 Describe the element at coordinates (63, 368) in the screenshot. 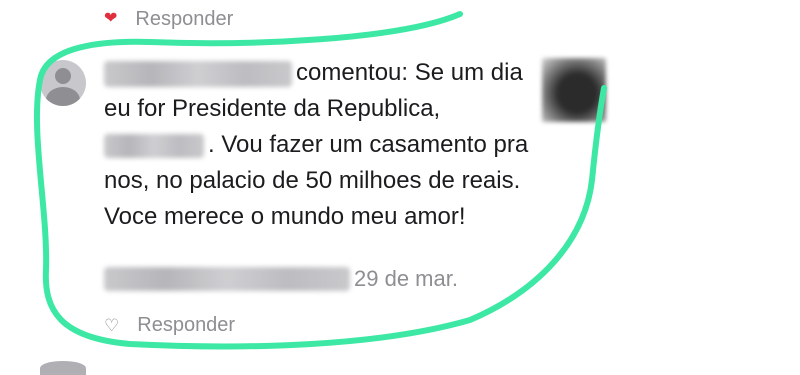

I see `next-avatar` at that location.